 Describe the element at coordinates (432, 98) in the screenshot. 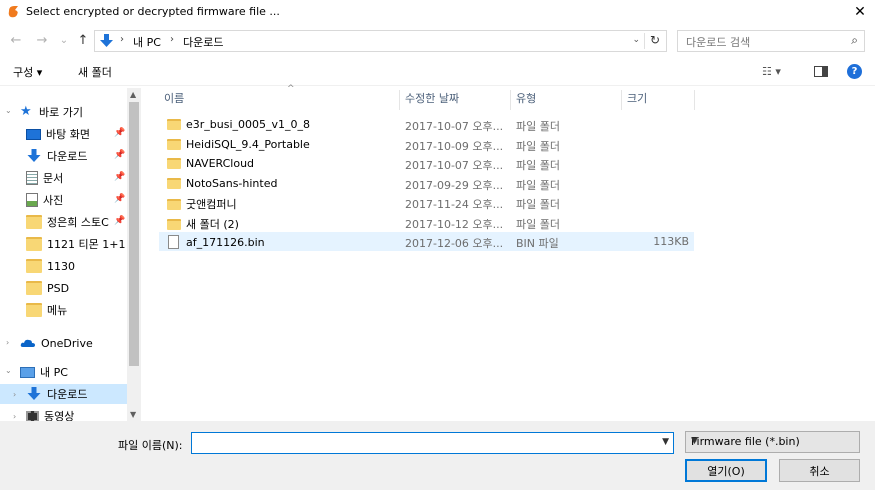

I see `column-label: 수정한 날짜` at that location.